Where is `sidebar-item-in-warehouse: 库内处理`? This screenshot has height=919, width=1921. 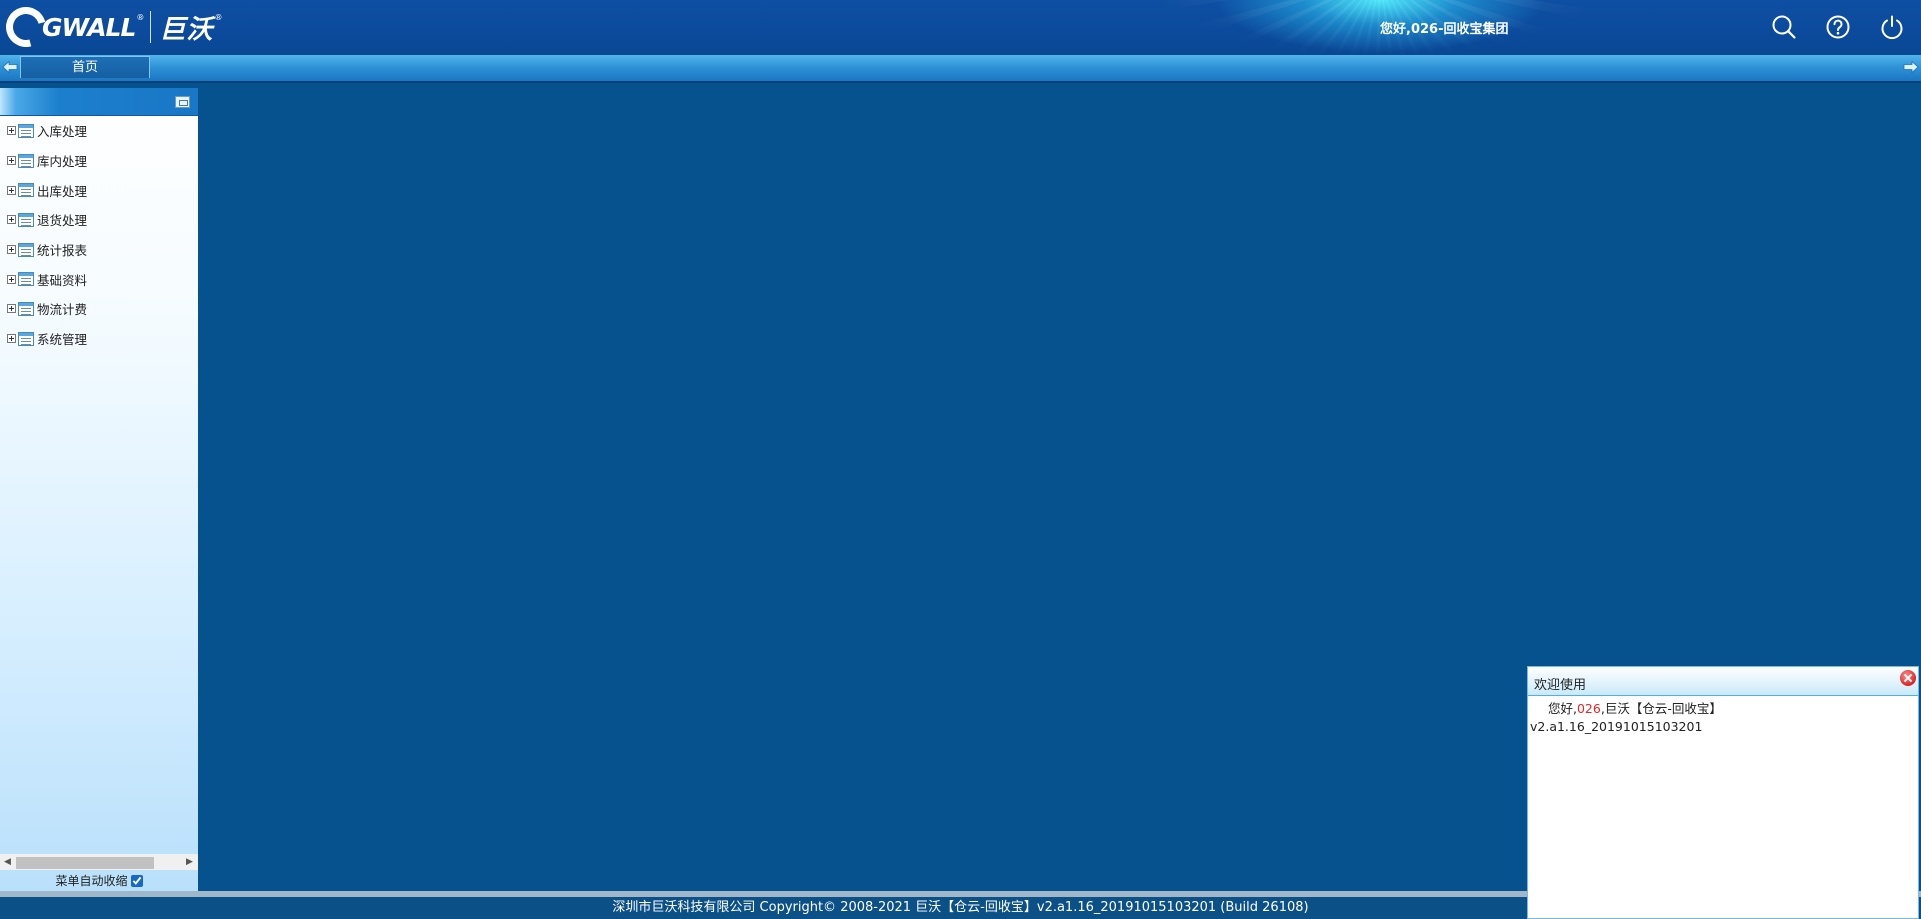 sidebar-item-in-warehouse: 库内处理 is located at coordinates (43, 161).